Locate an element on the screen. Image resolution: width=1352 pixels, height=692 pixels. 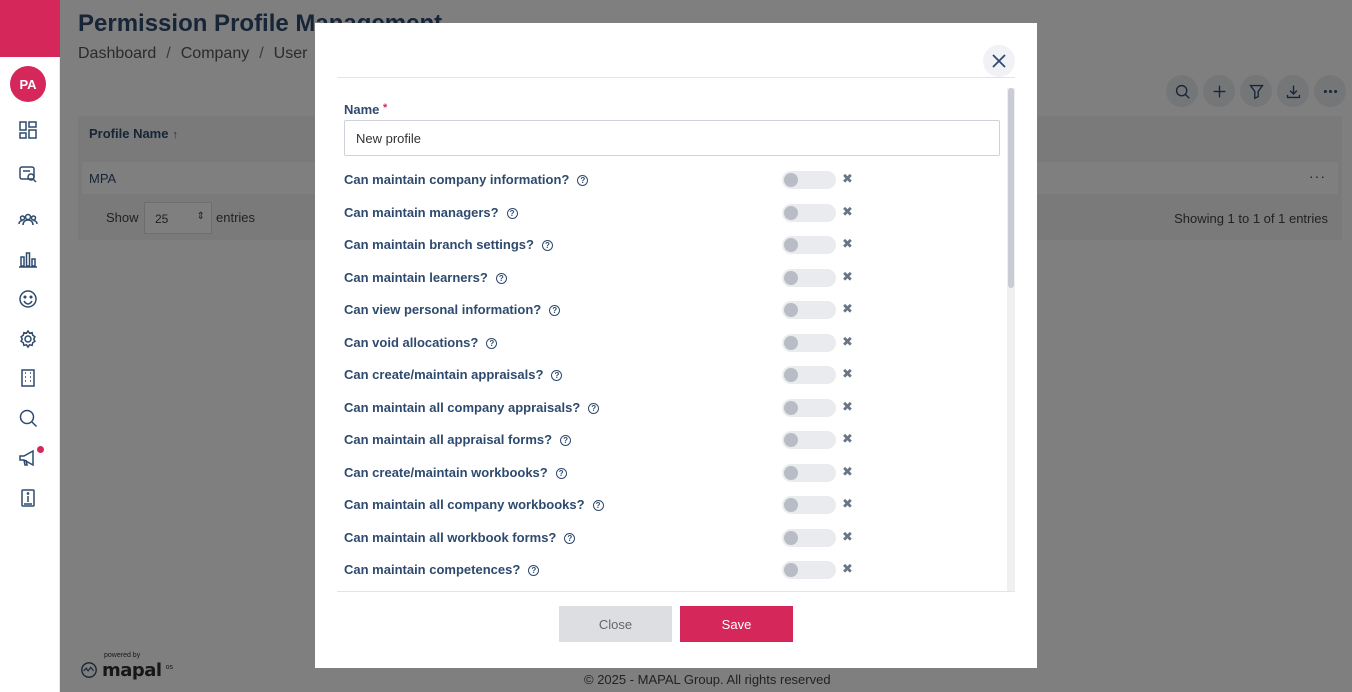
settings-icon is located at coordinates (28, 339).